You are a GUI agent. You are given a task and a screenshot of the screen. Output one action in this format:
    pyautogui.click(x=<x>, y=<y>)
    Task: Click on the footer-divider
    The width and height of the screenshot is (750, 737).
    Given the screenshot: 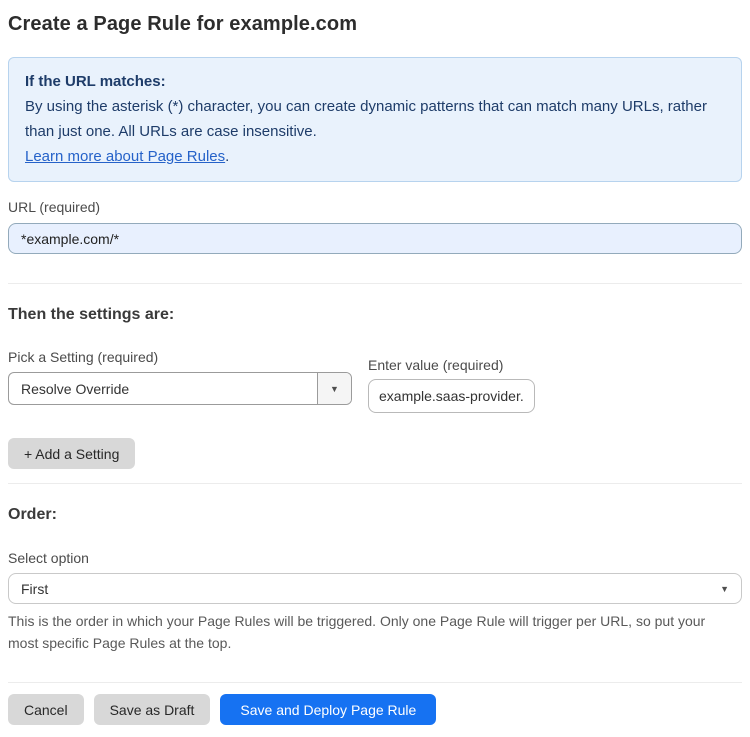 What is the action you would take?
    pyautogui.click(x=375, y=682)
    